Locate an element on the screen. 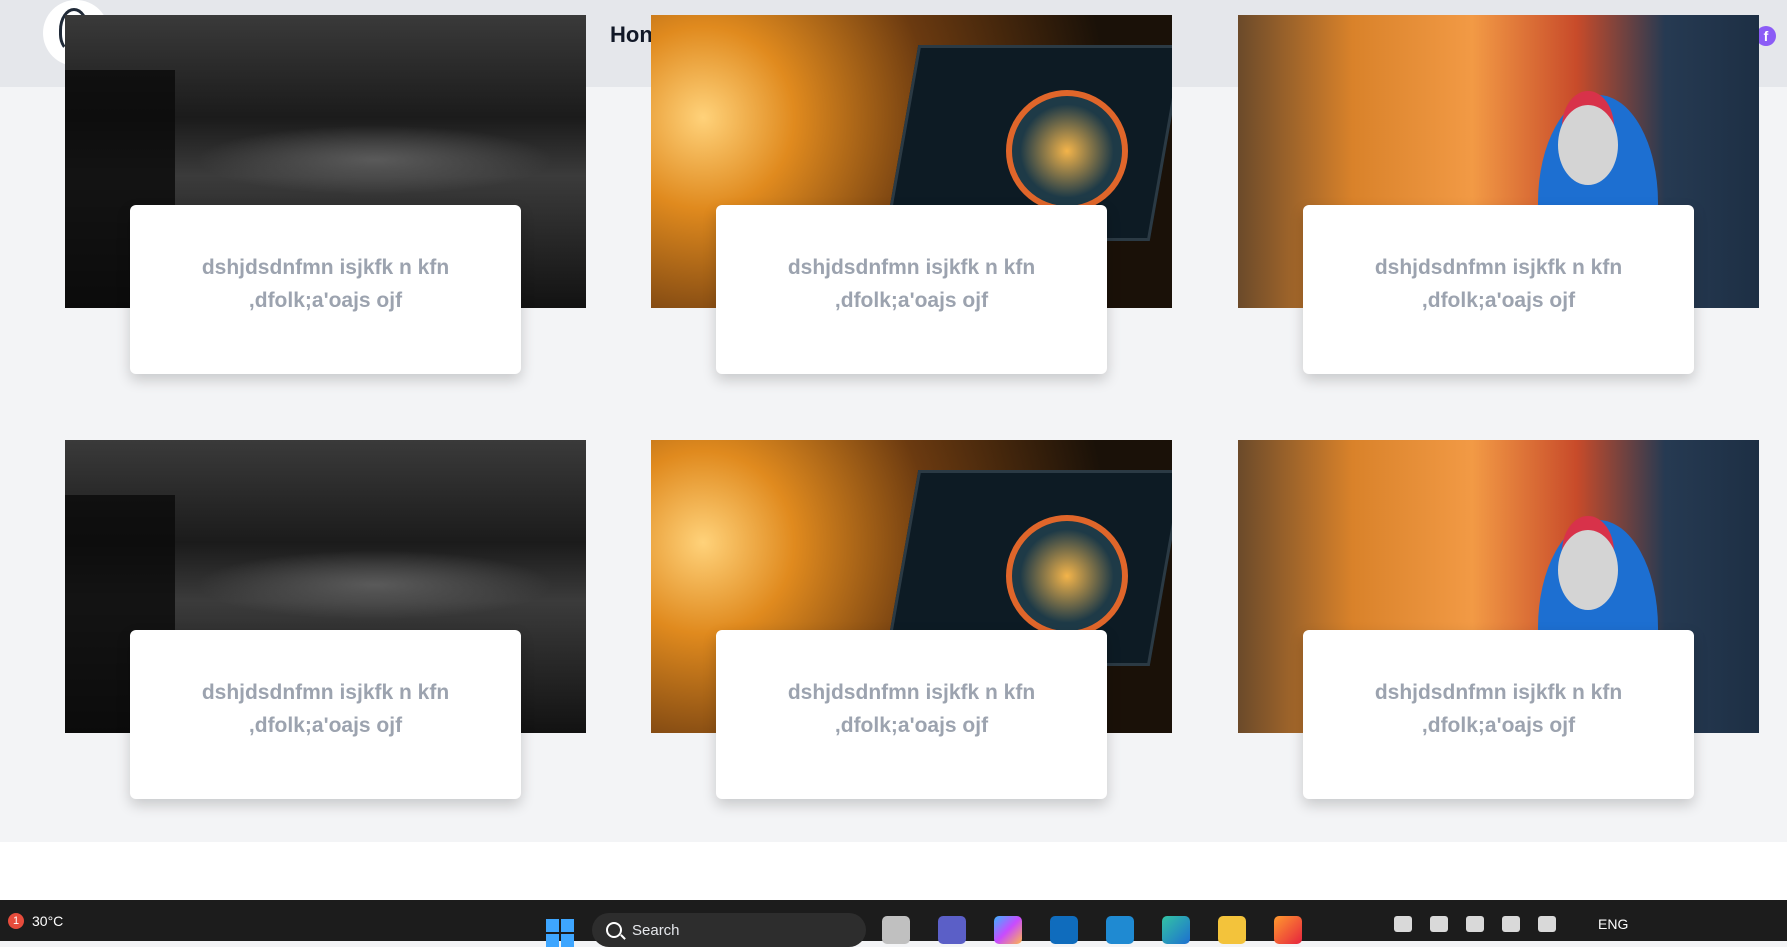 Image resolution: width=1787 pixels, height=947 pixels. copilot-icon is located at coordinates (1008, 930).